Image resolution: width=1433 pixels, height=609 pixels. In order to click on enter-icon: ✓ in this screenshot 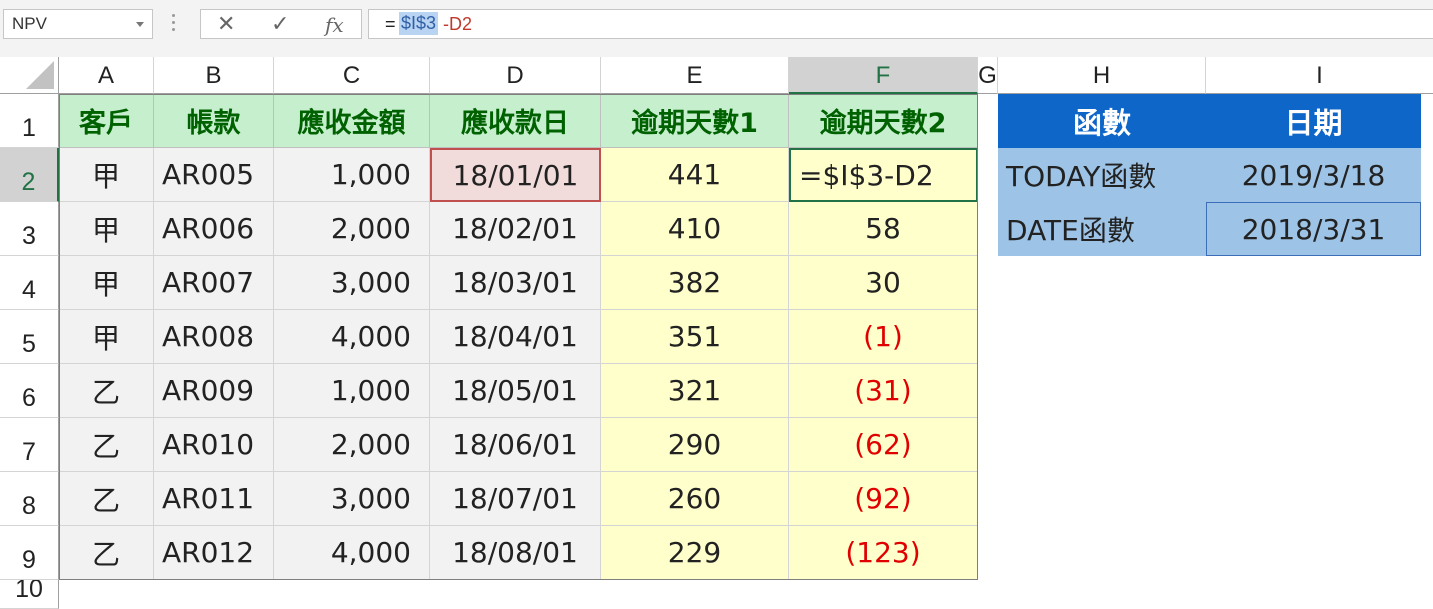, I will do `click(280, 24)`.